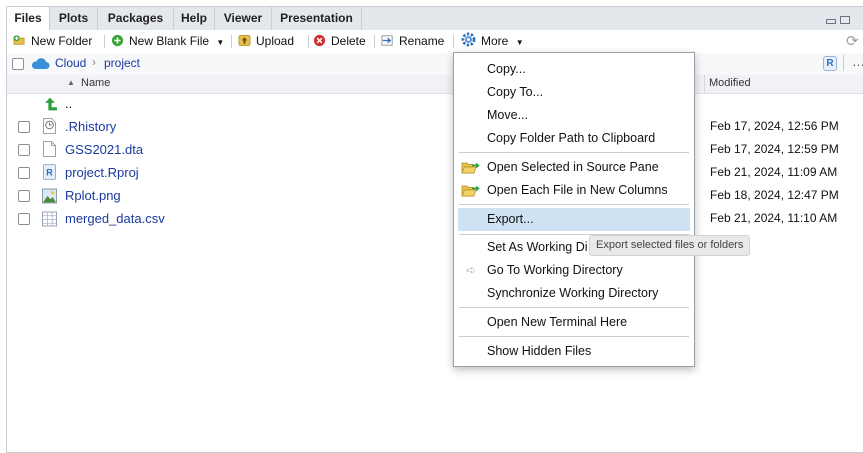  I want to click on more-button: More ▼, so click(492, 41).